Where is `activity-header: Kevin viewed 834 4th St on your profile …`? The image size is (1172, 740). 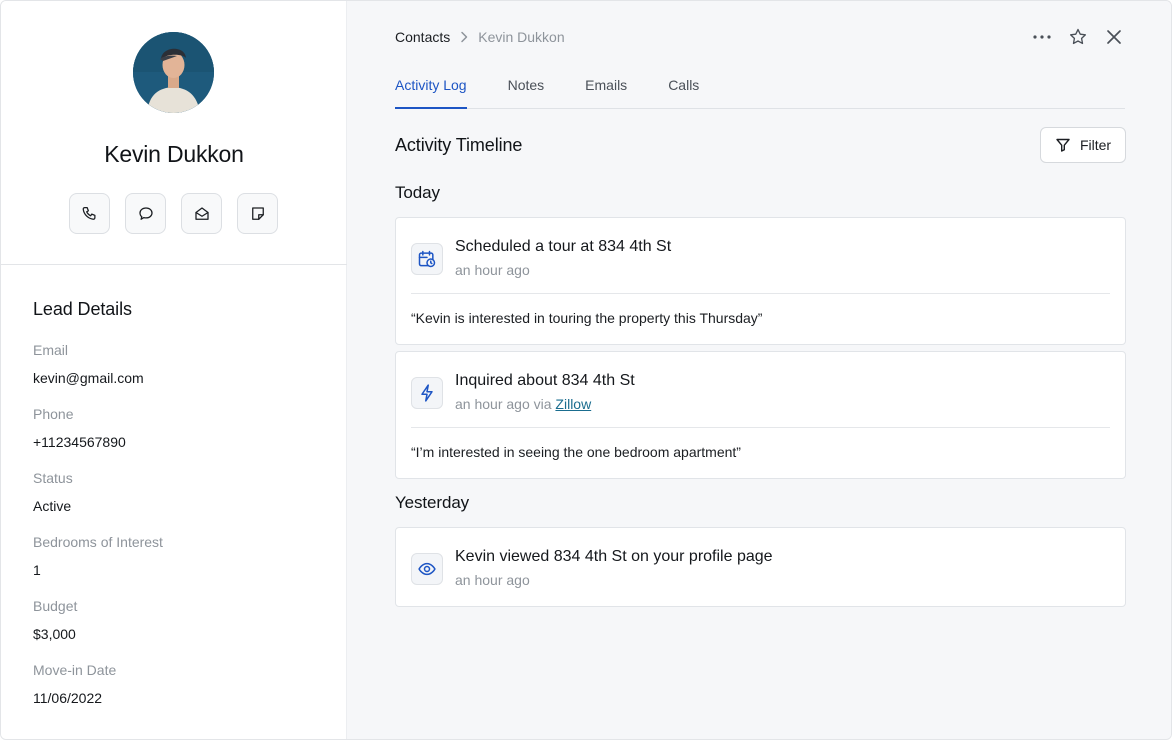 activity-header: Kevin viewed 834 4th St on your profile … is located at coordinates (760, 573).